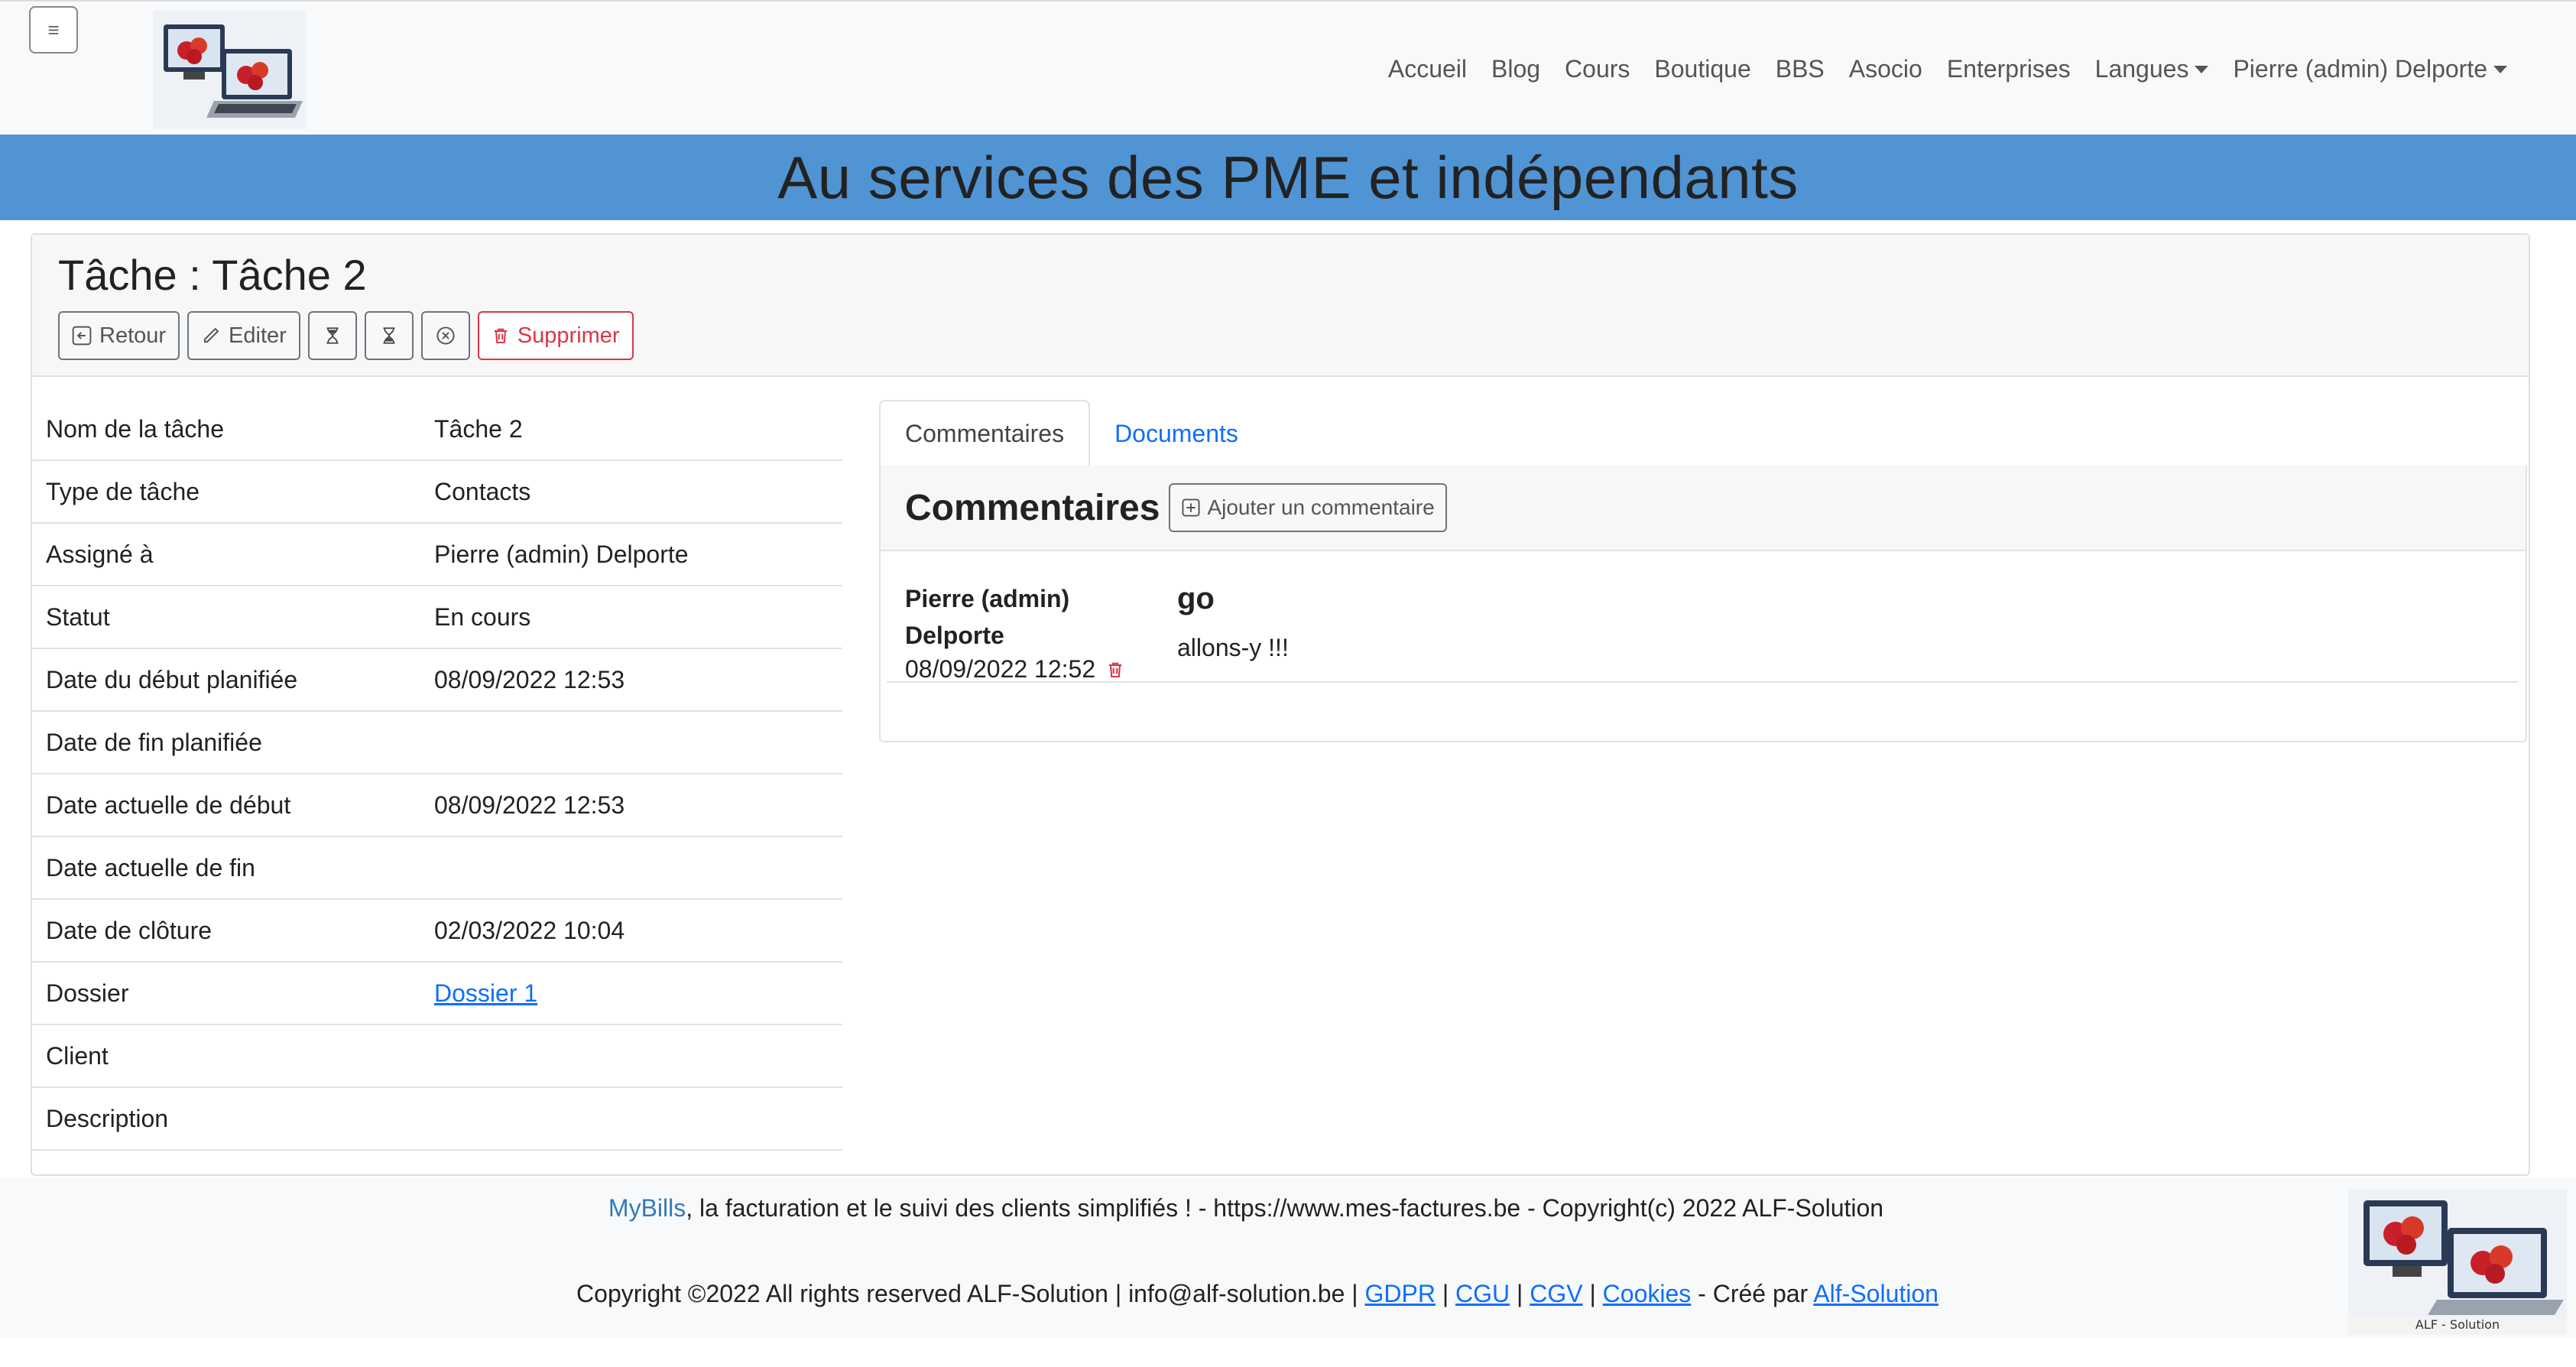 Image resolution: width=2576 pixels, height=1367 pixels. I want to click on author-link: Alf-Solution, so click(1876, 1293).